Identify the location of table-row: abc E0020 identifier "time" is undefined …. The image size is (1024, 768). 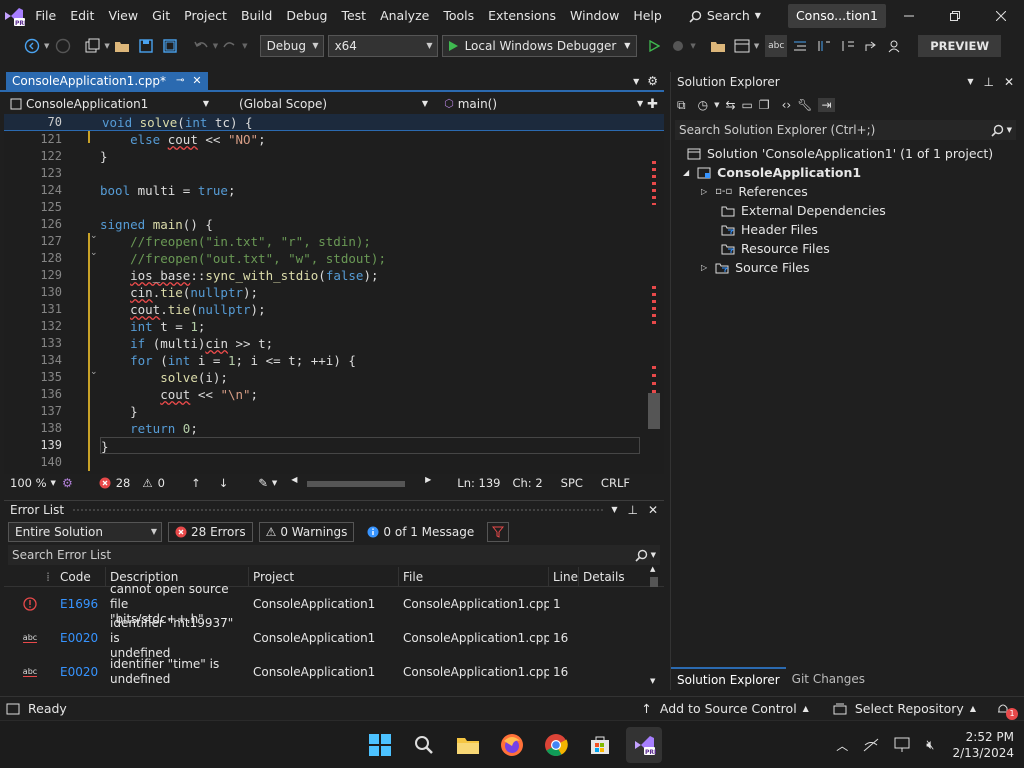
(334, 672).